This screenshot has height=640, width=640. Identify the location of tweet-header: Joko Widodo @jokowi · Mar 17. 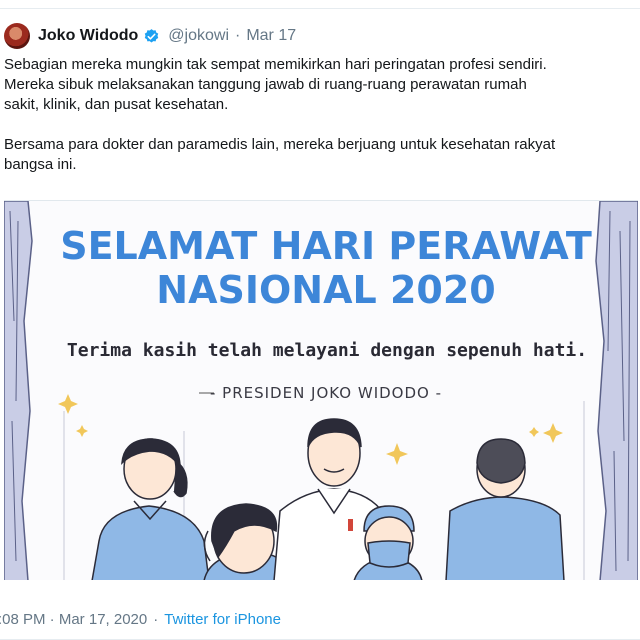
(150, 36).